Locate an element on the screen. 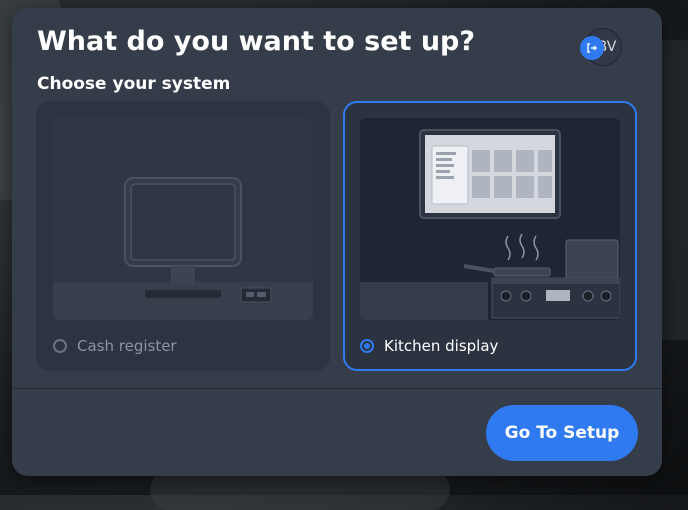  cash-register-radio is located at coordinates (60, 346).